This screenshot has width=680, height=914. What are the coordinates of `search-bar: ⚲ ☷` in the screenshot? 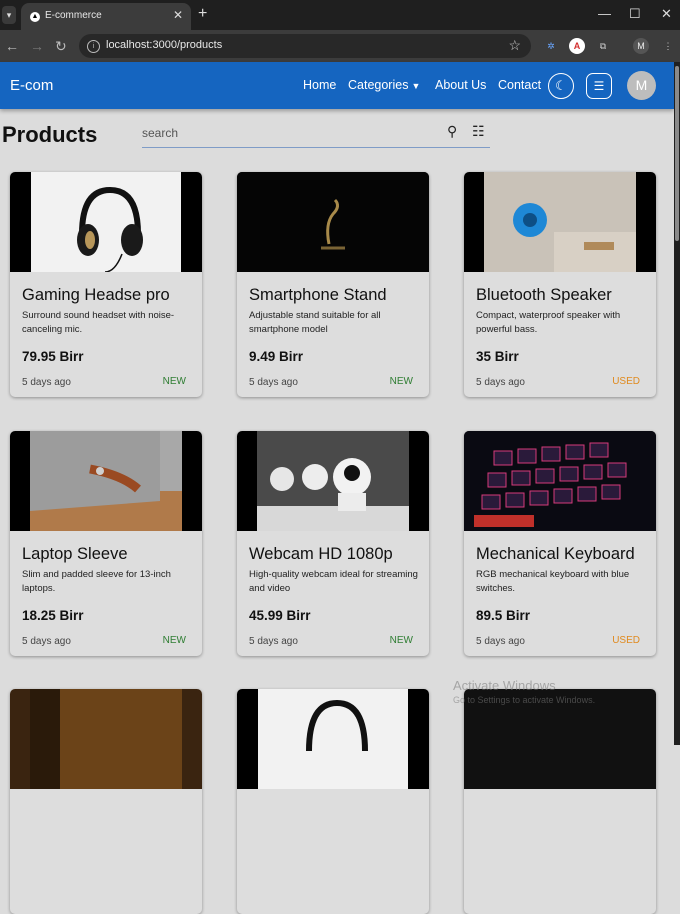 It's located at (316, 134).